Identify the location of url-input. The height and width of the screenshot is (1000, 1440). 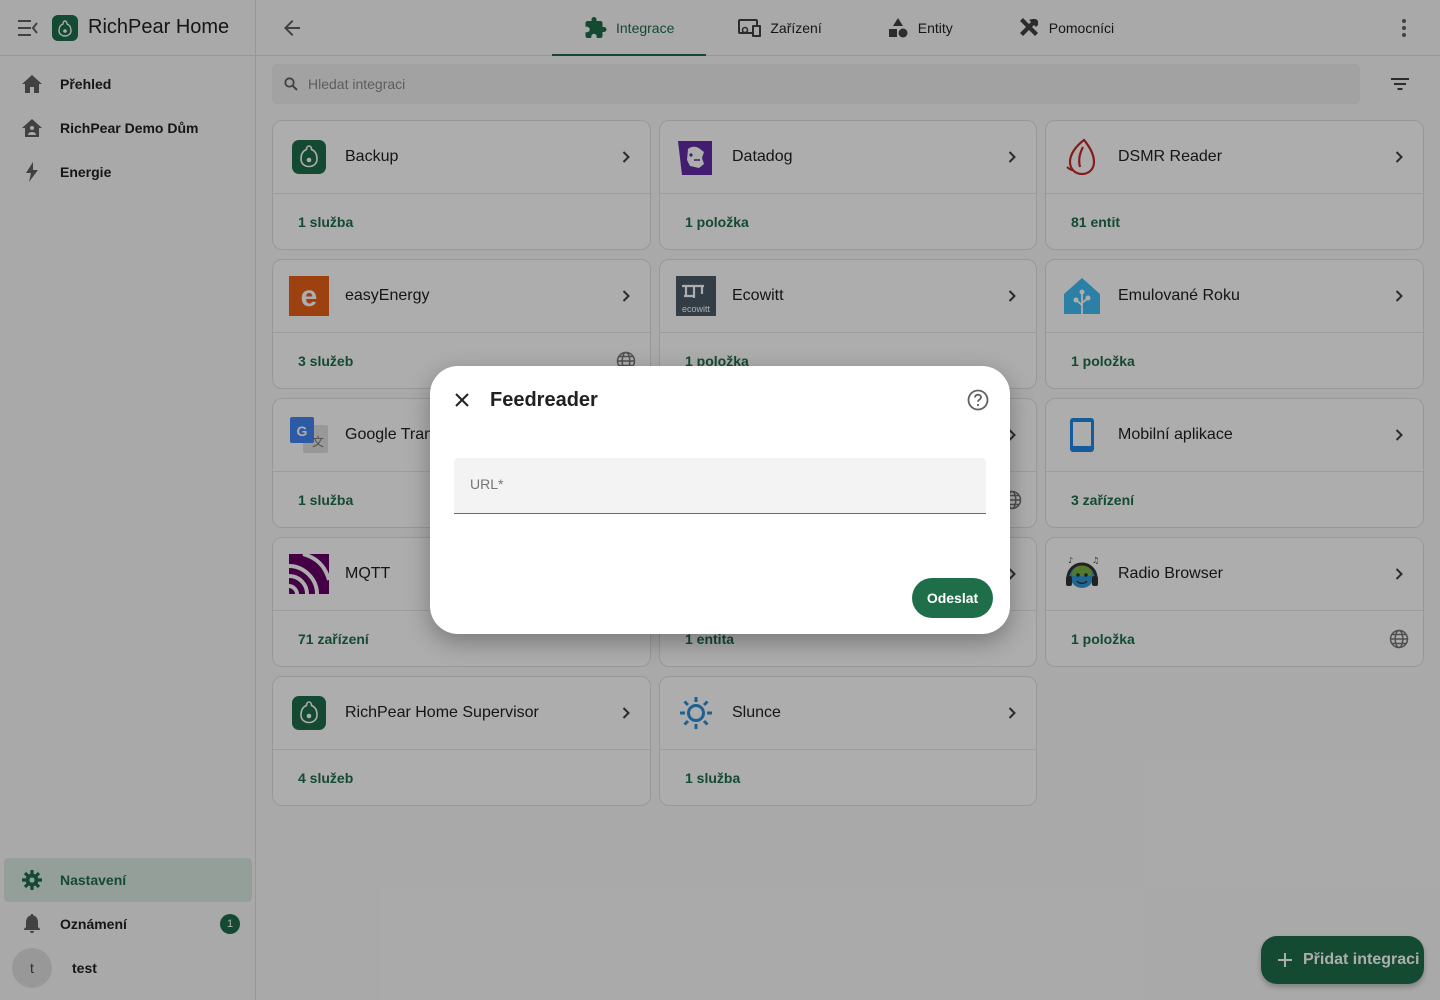
(720, 484).